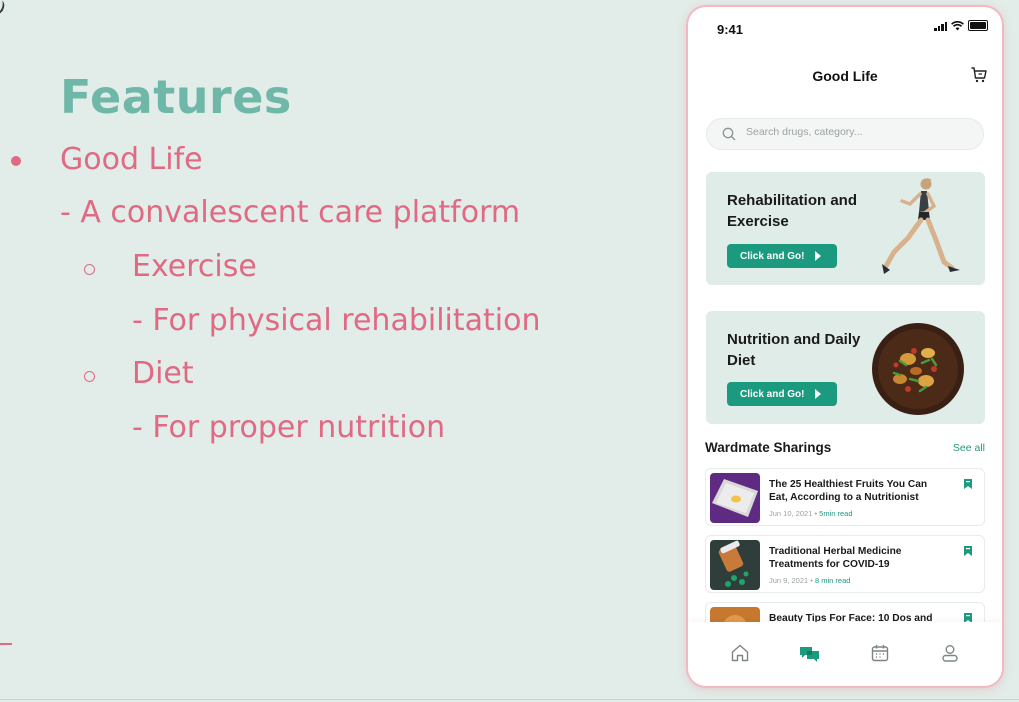 This screenshot has height=702, width=1019. Describe the element at coordinates (289, 427) in the screenshot. I see `bullet-nutrition: - For proper nutrition` at that location.